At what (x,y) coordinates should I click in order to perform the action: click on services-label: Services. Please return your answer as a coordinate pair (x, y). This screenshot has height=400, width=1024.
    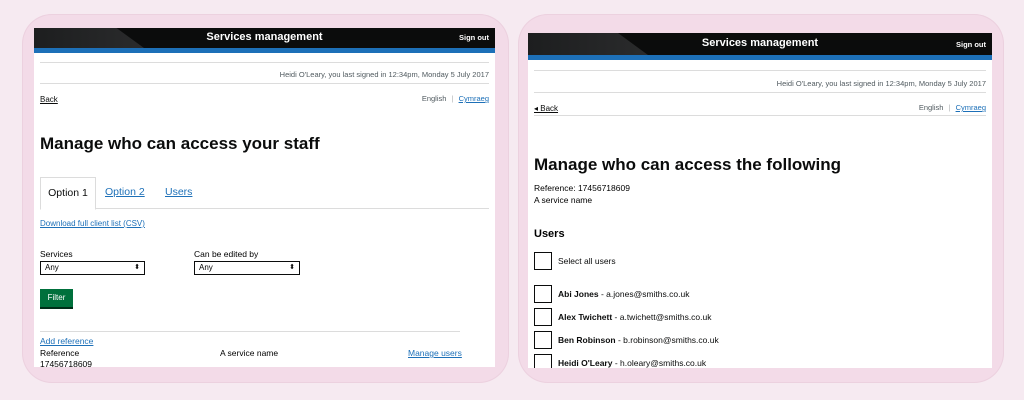
    Looking at the image, I should click on (56, 254).